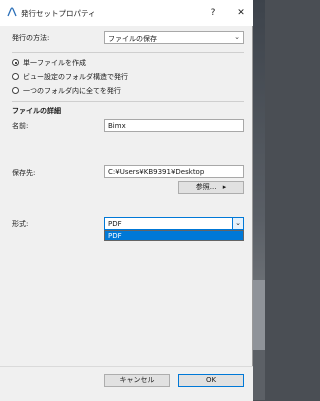  What do you see at coordinates (20, 126) in the screenshot?
I see `name-label: 名前:` at bounding box center [20, 126].